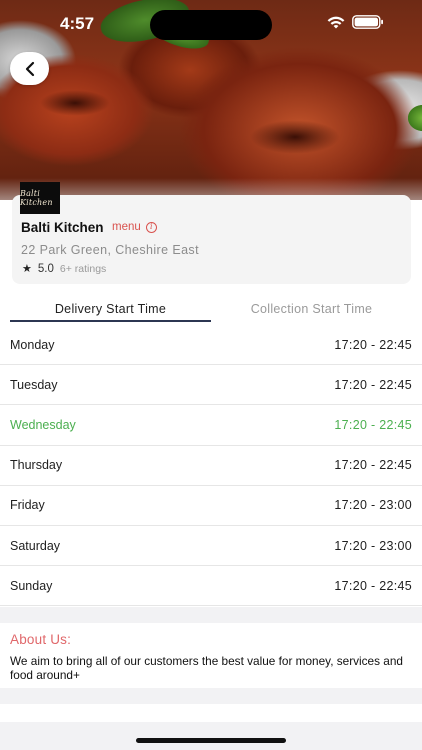  Describe the element at coordinates (211, 713) in the screenshot. I see `next-section-partial` at that location.